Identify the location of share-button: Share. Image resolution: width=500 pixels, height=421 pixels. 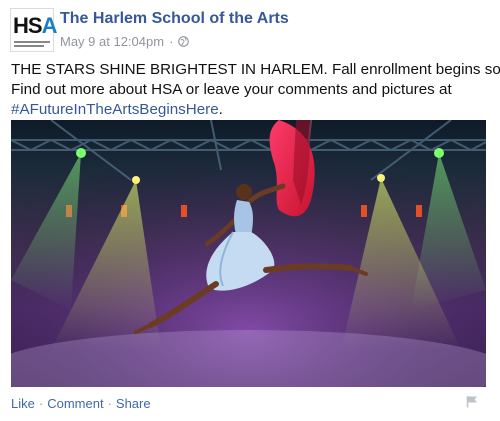
(133, 403).